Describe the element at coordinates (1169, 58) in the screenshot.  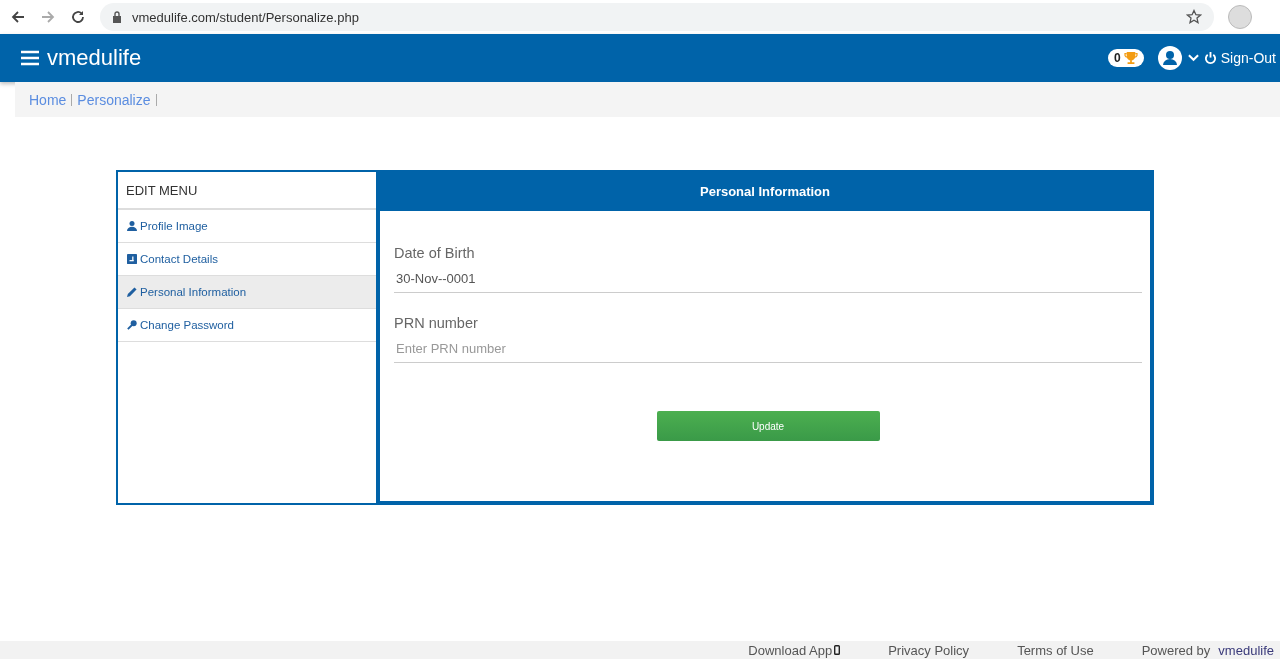
I see `user-avatar-icon` at that location.